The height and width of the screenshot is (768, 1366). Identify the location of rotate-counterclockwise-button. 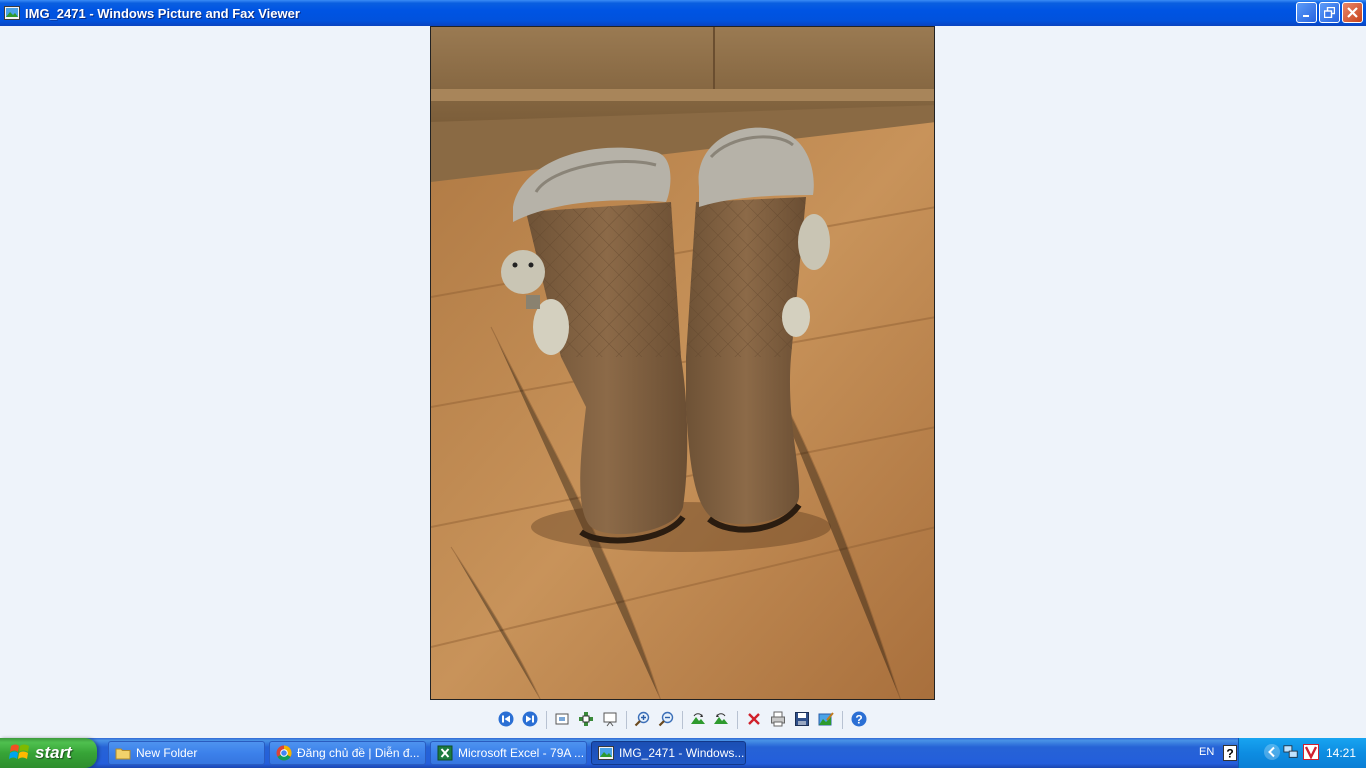
(721, 719).